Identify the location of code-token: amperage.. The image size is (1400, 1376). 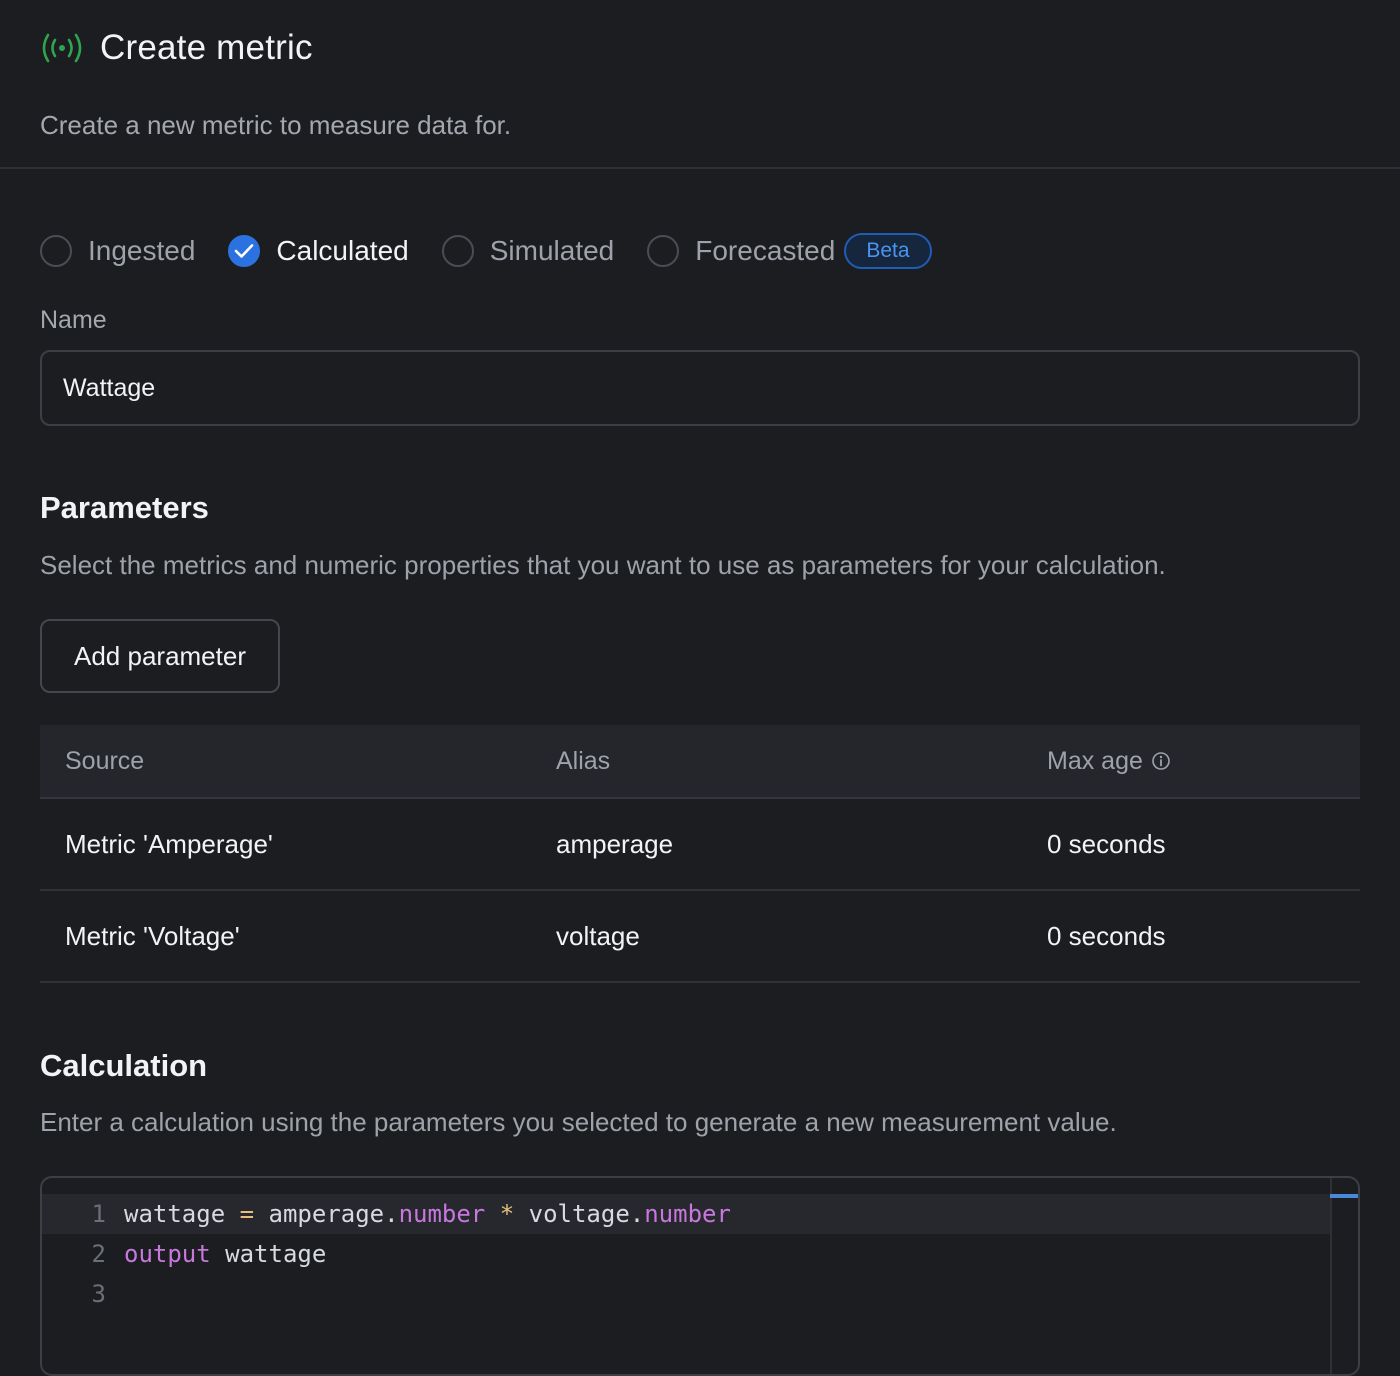
(333, 1214).